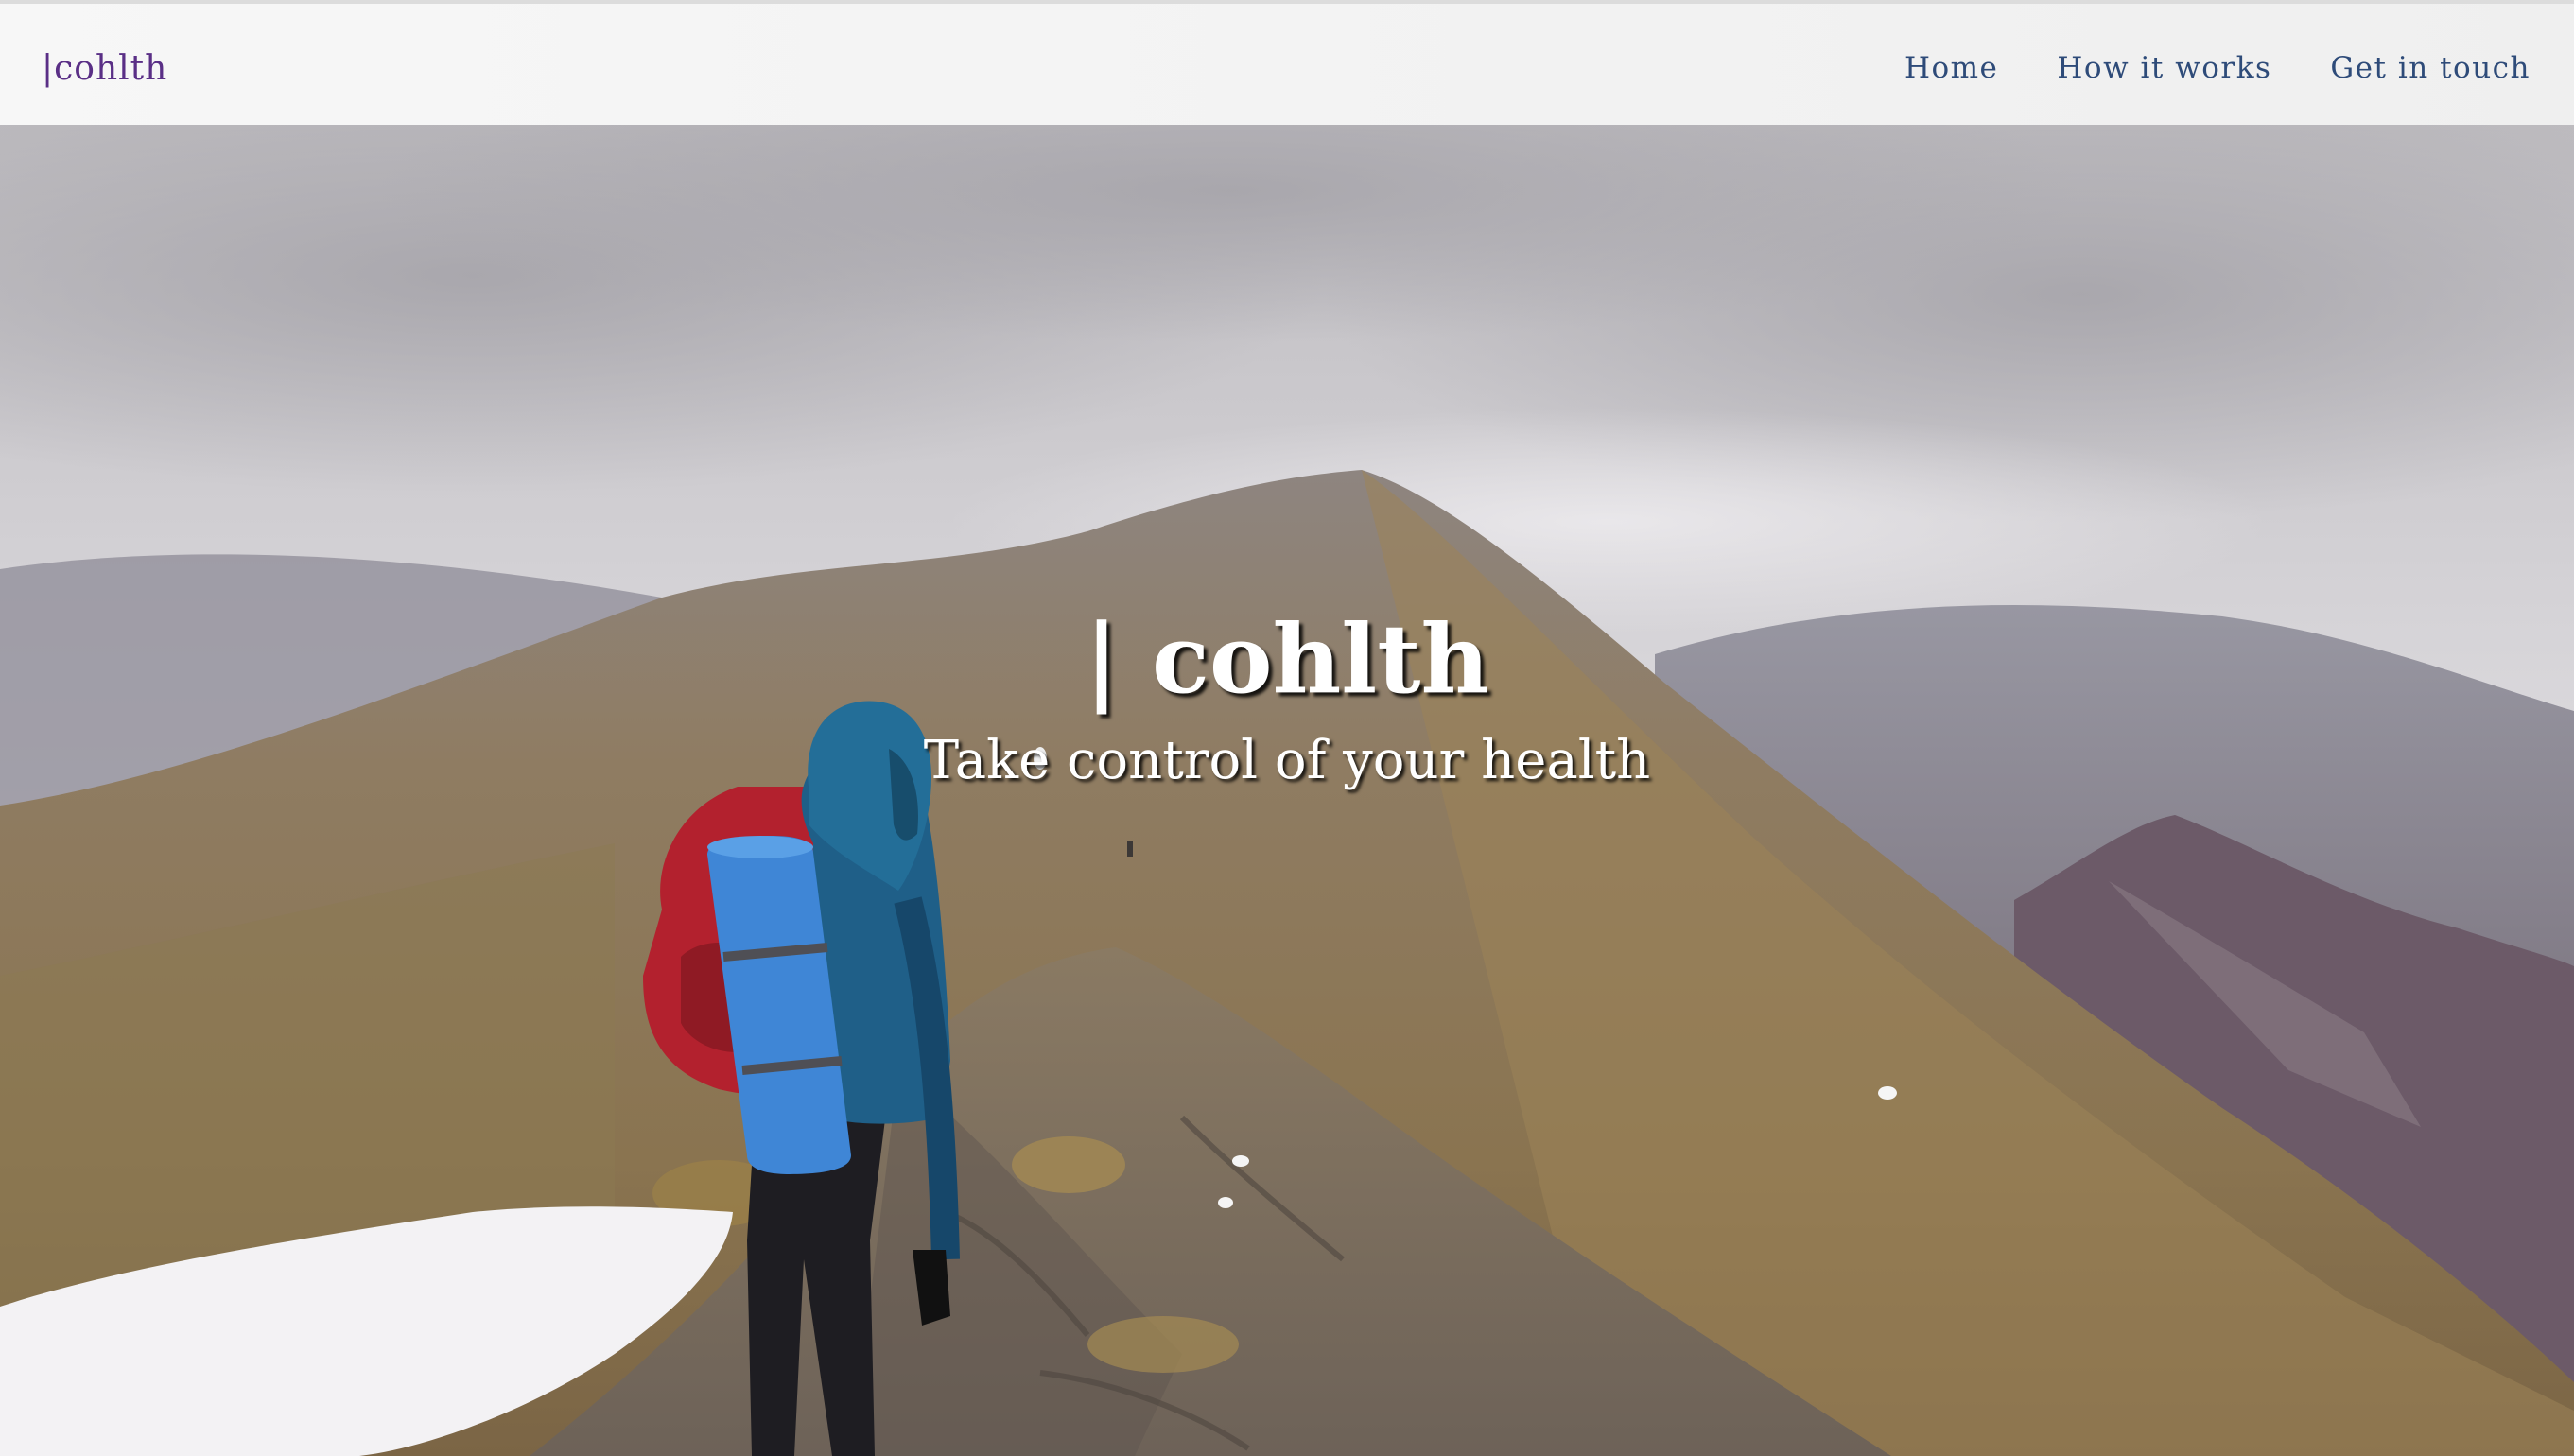  I want to click on hero-text-block: | cohlth Take control of your health, so click(1287, 699).